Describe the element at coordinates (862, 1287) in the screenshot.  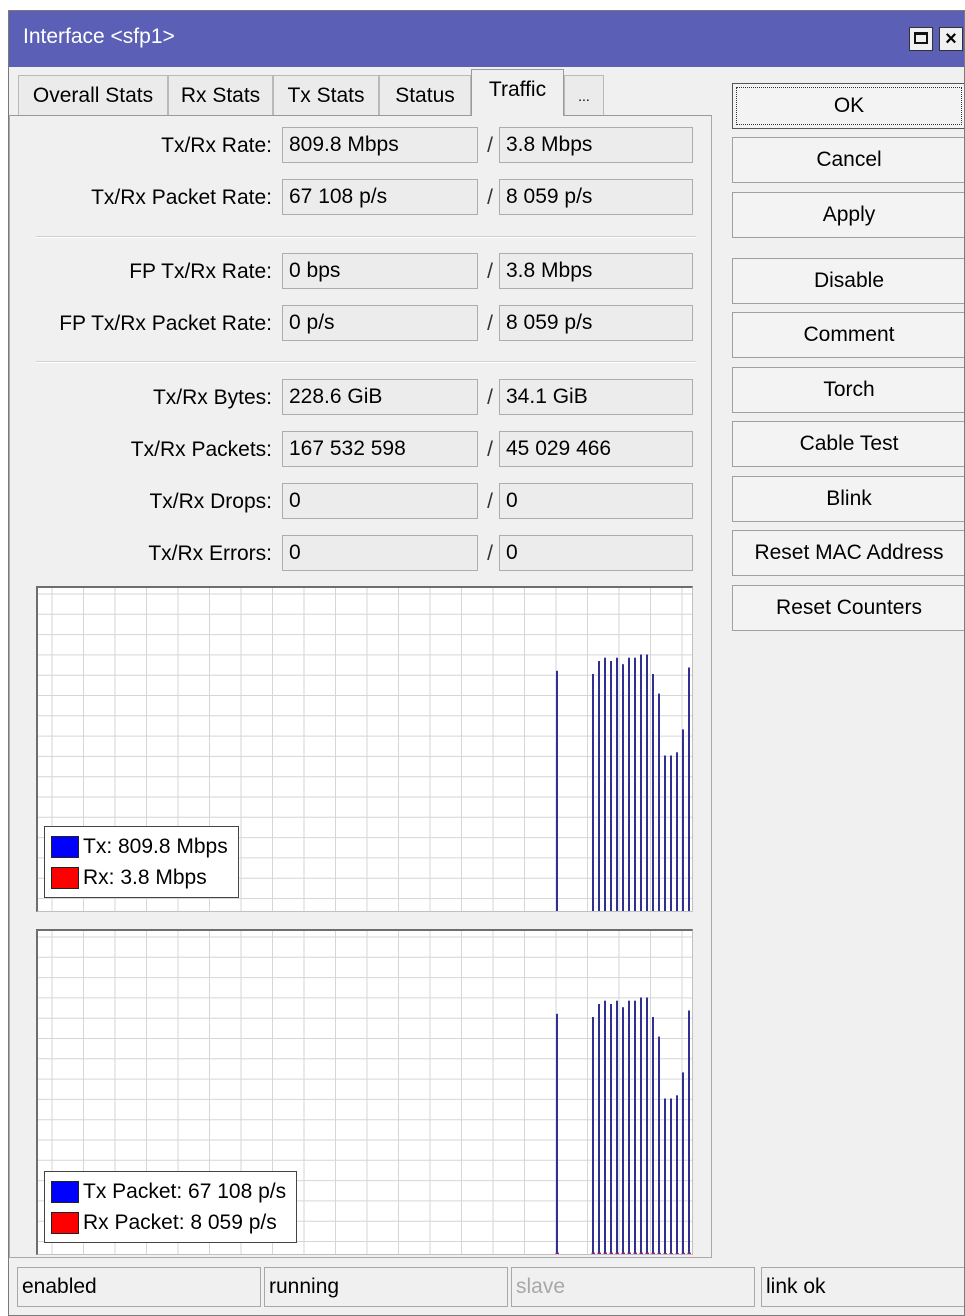
I see `status-link: link ok` at that location.